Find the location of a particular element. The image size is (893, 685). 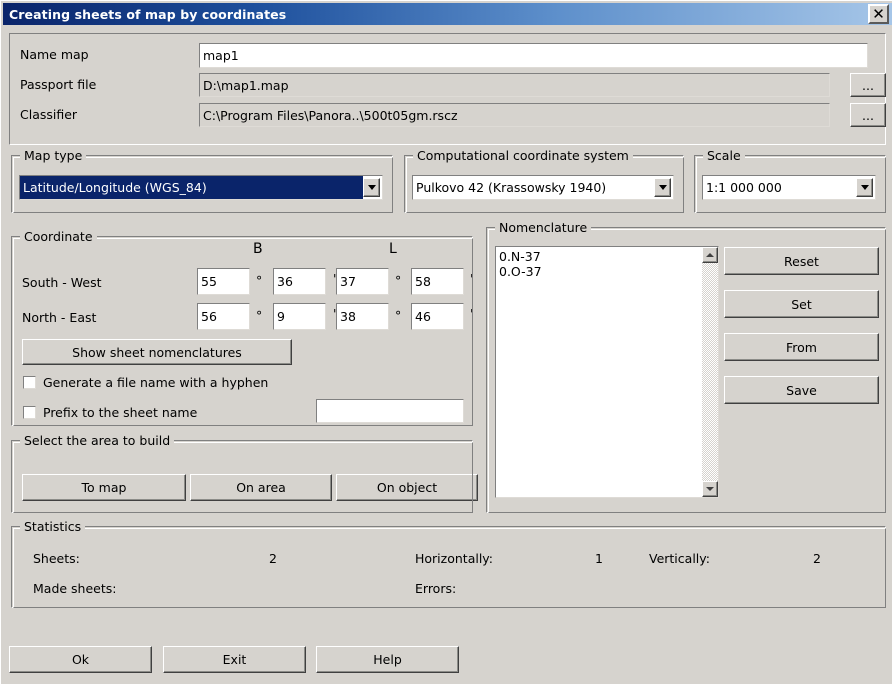

south-west-l-minutes-input: 58 is located at coordinates (437, 281).